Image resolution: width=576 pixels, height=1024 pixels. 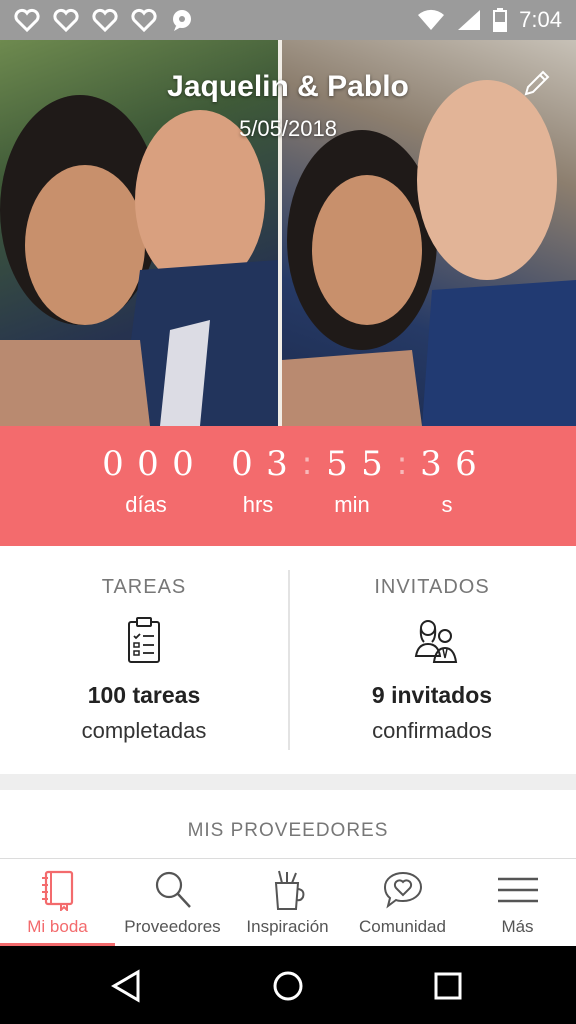 I want to click on tab-mi-boda: Mi boda, so click(x=57, y=903).